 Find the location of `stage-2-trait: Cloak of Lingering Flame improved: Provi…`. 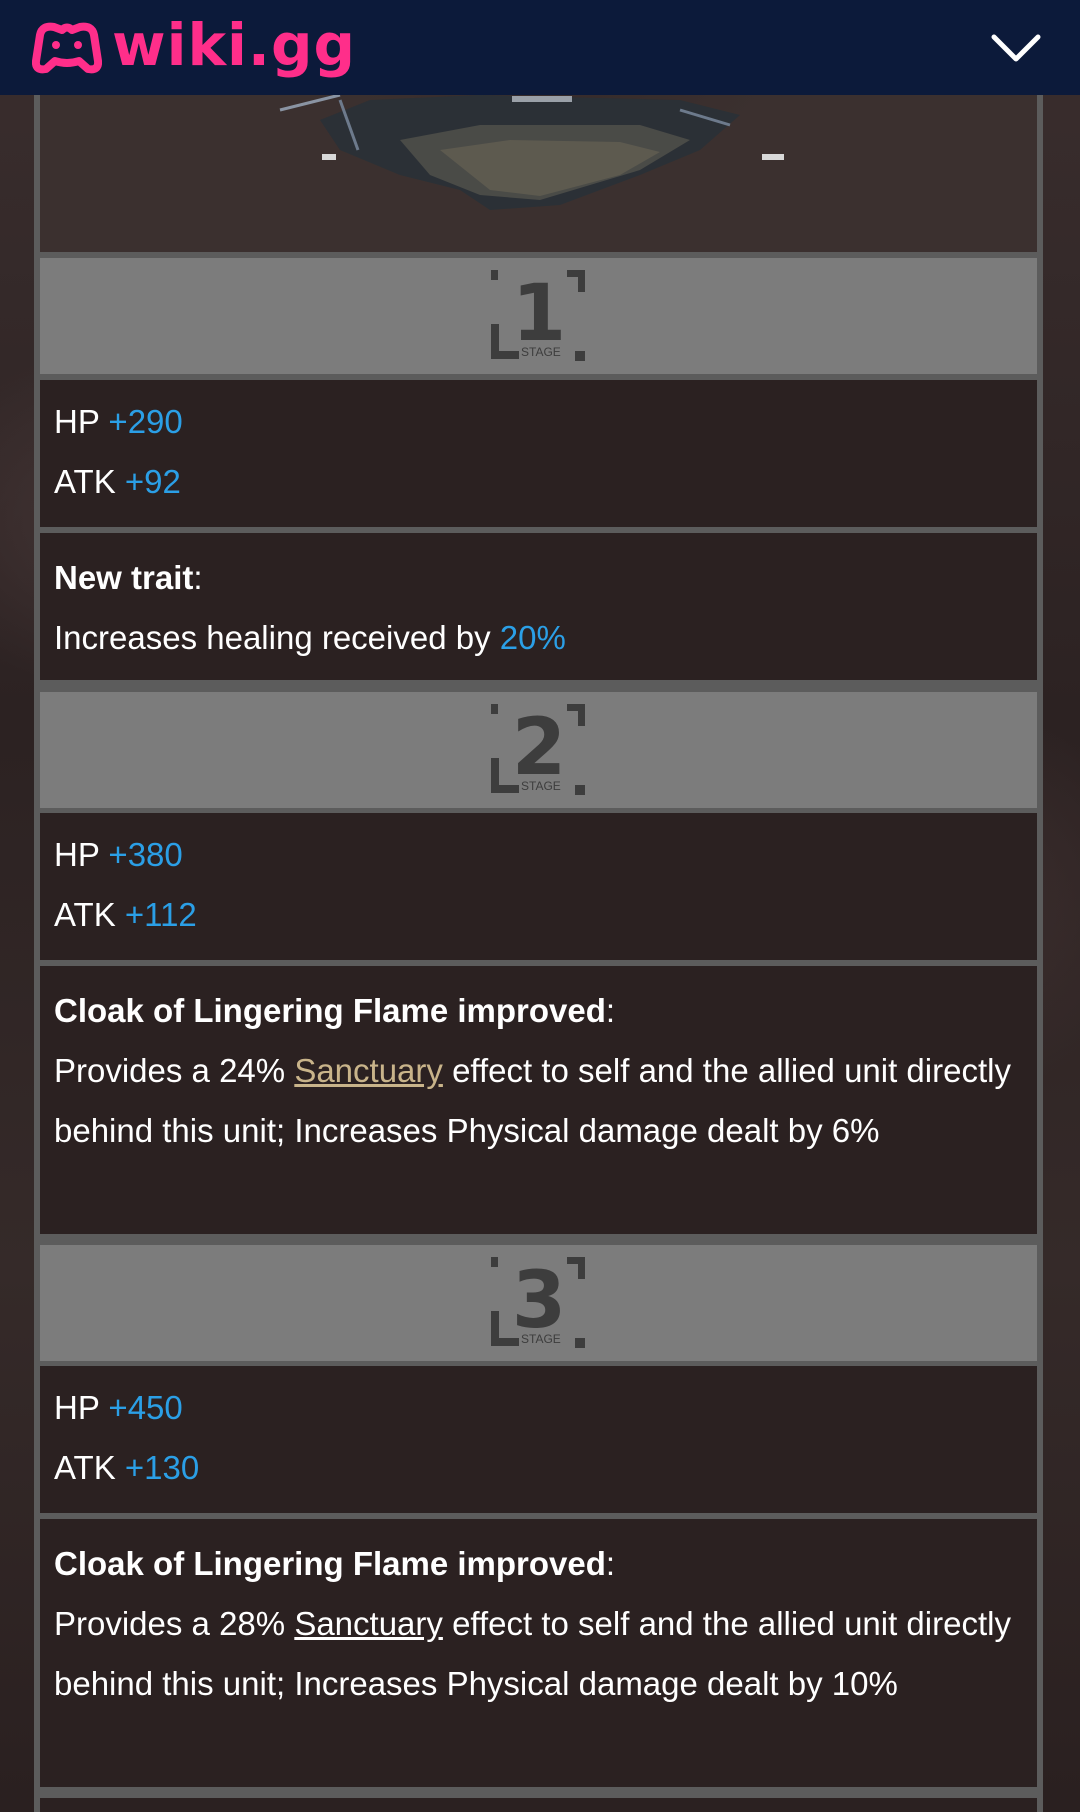

stage-2-trait: Cloak of Lingering Flame improved: Provi… is located at coordinates (538, 1100).